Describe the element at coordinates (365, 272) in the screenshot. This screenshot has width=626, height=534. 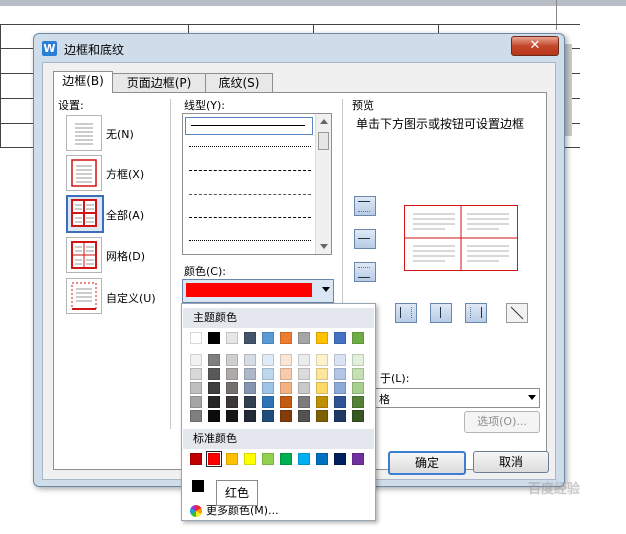
I see `bottom-border-button` at that location.